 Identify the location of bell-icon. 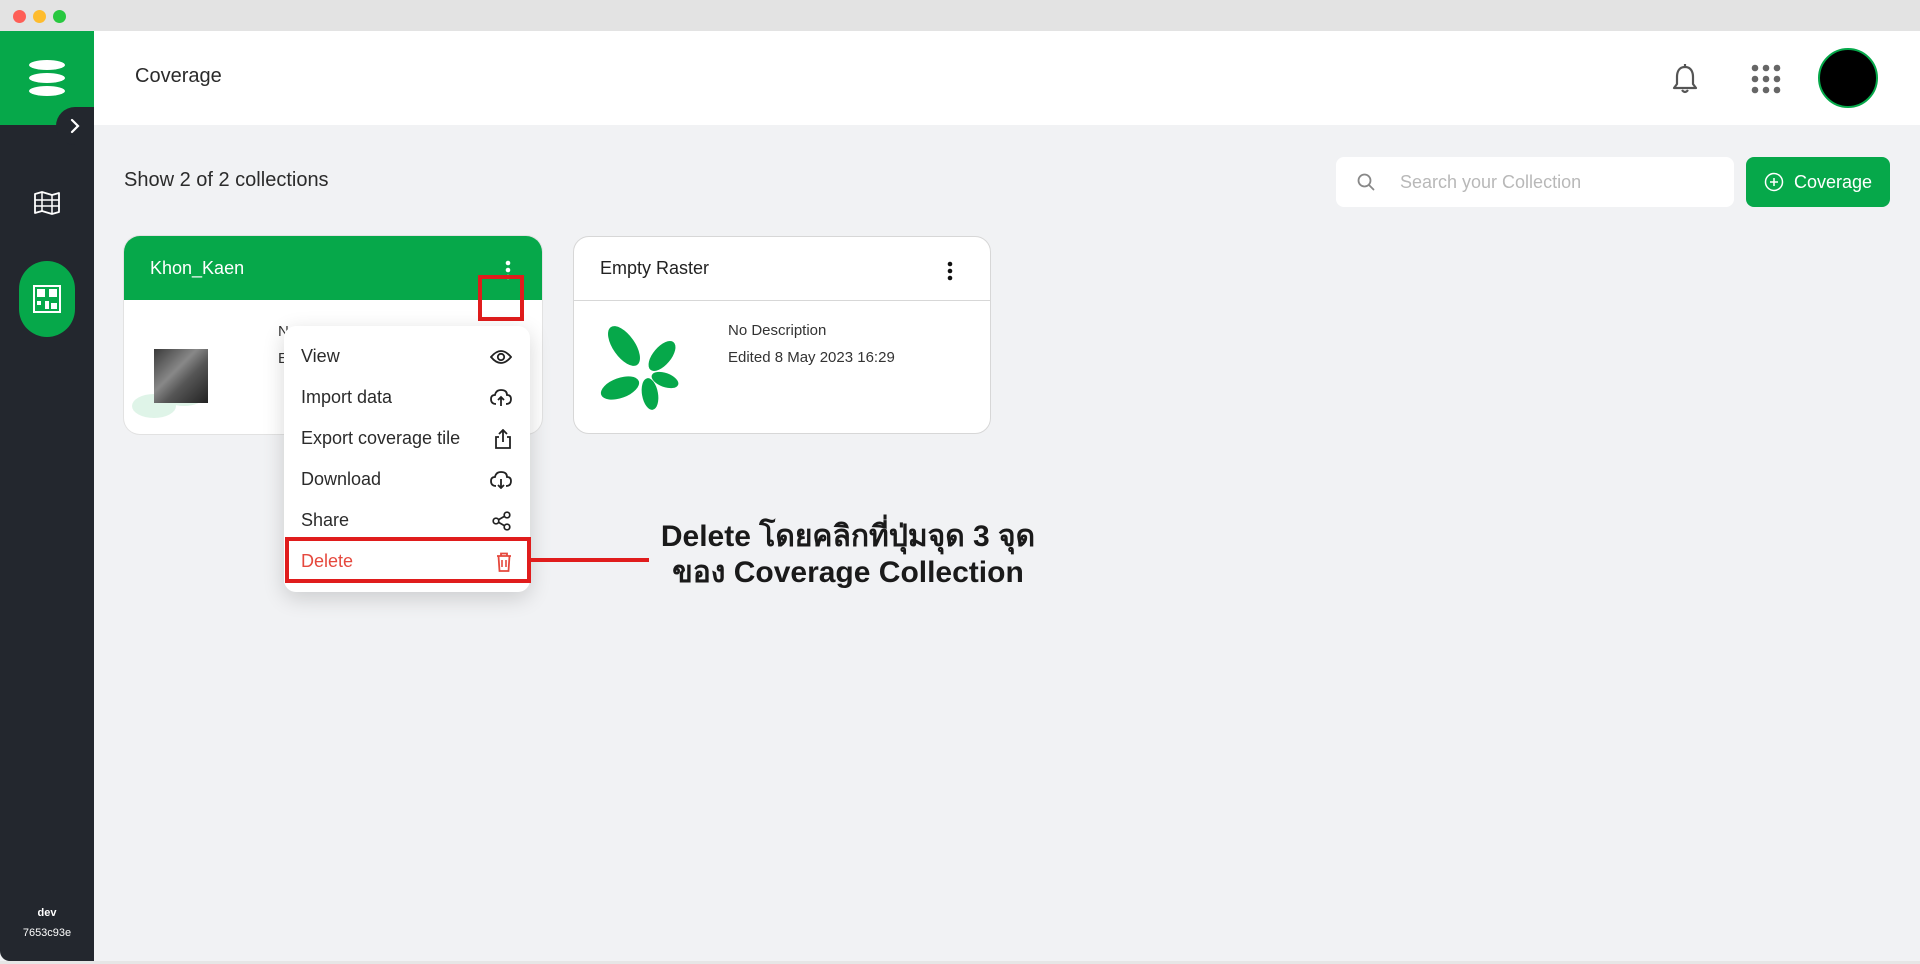
(1685, 79).